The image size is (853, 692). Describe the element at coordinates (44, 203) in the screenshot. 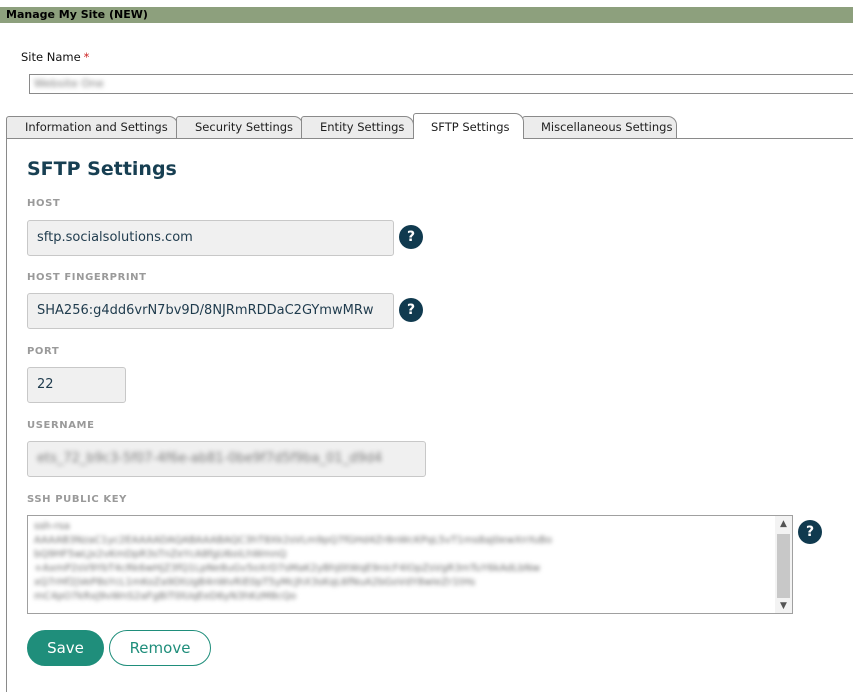

I see `host-label: HOST` at that location.